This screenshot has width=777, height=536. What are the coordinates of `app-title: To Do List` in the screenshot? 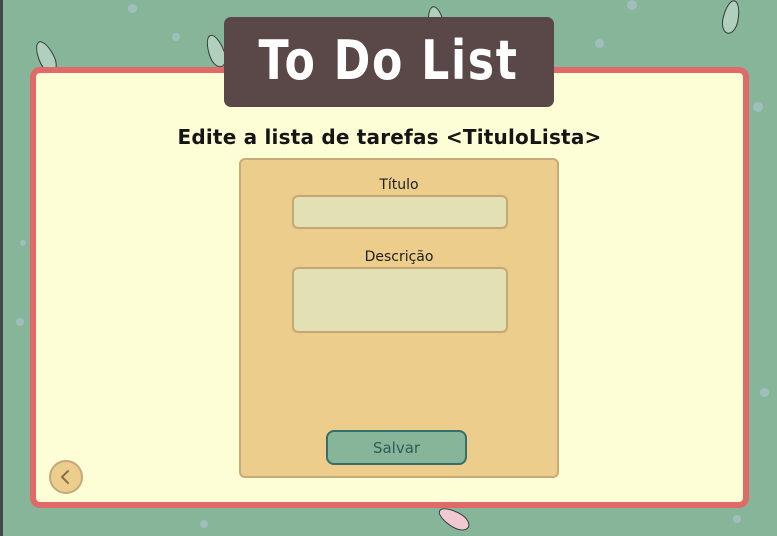 It's located at (389, 60).